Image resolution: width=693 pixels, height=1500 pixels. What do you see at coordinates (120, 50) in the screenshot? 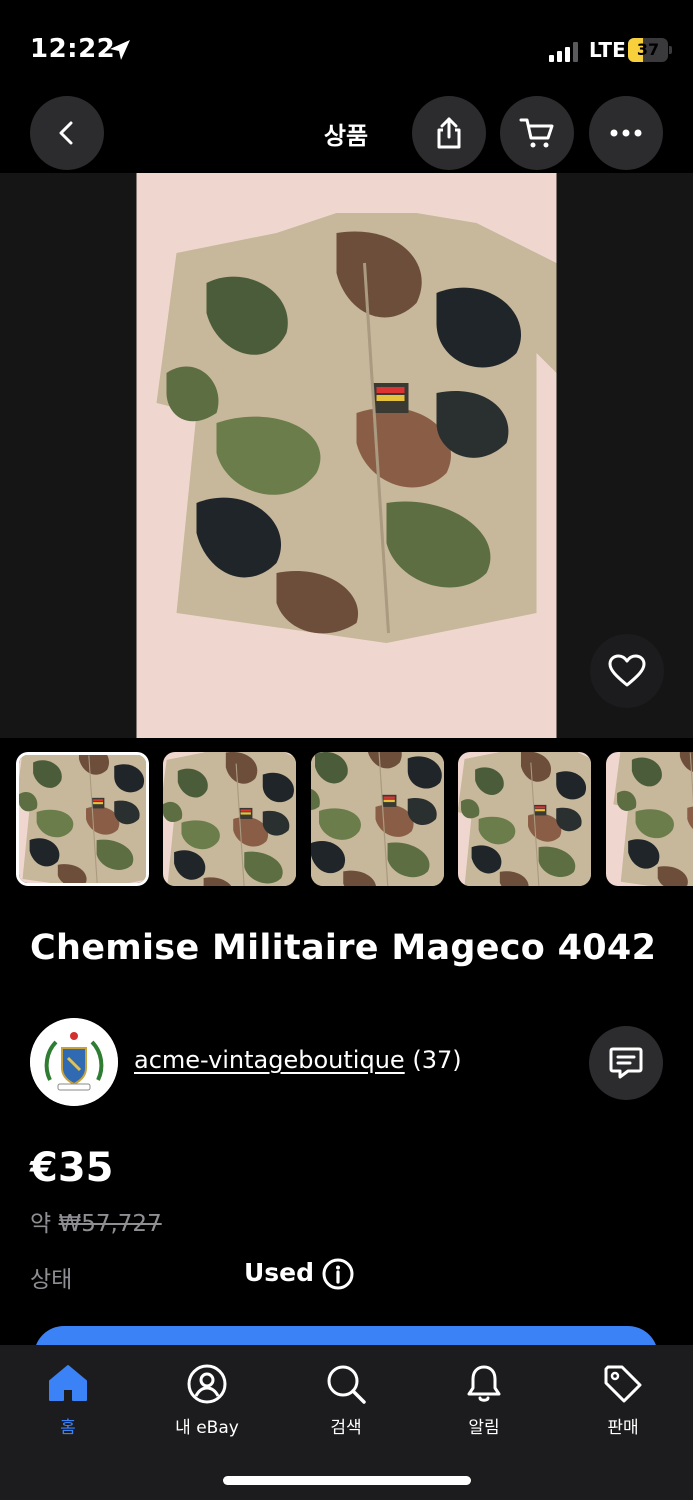
I see `location-arrow-icon` at bounding box center [120, 50].